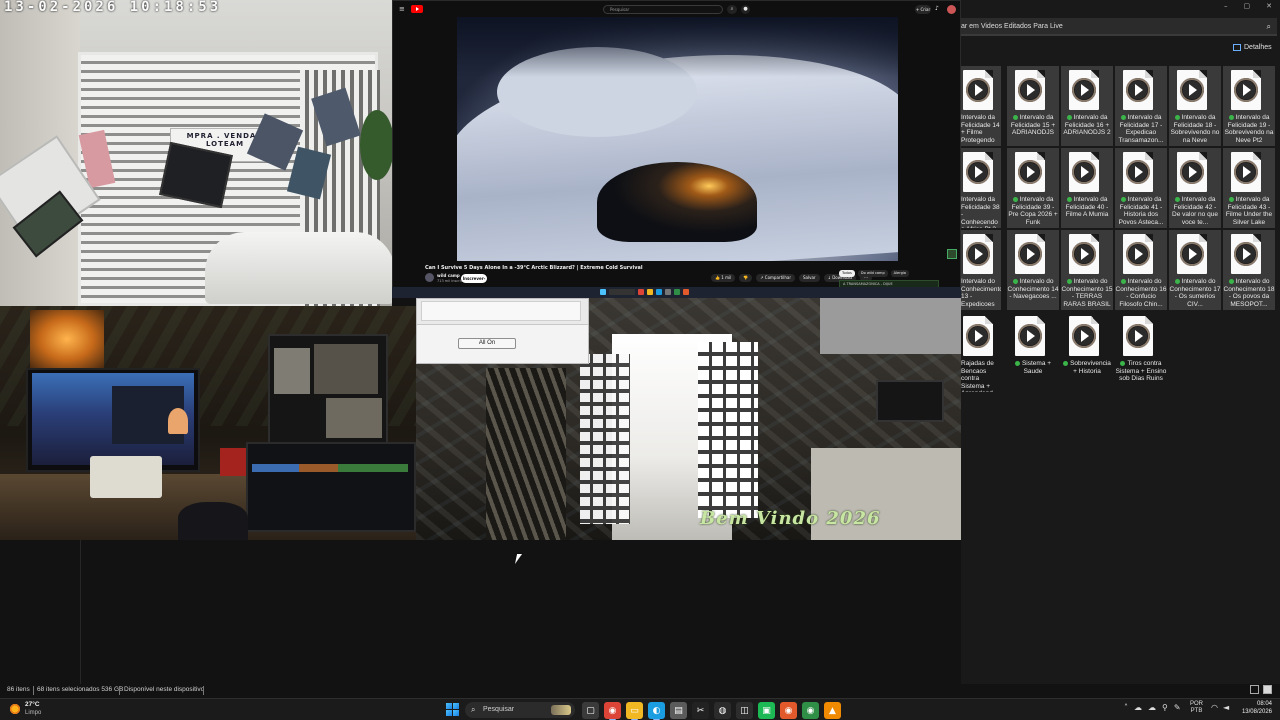 This screenshot has height=720, width=1280. I want to click on file-tile: Sistema + Saude, so click(1033, 352).